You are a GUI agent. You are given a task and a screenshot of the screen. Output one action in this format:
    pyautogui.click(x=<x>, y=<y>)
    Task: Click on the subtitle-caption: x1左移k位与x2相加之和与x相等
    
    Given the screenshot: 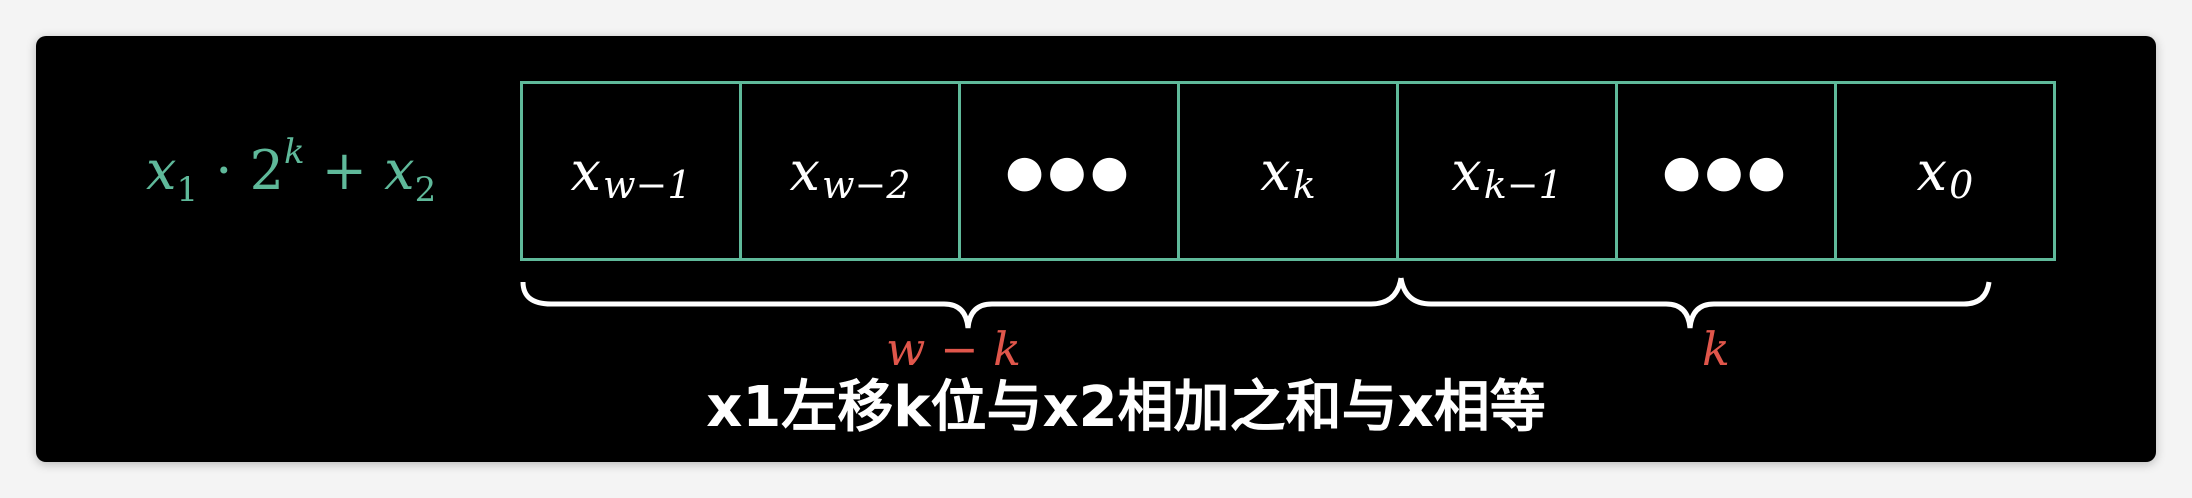 What is the action you would take?
    pyautogui.click(x=1126, y=407)
    